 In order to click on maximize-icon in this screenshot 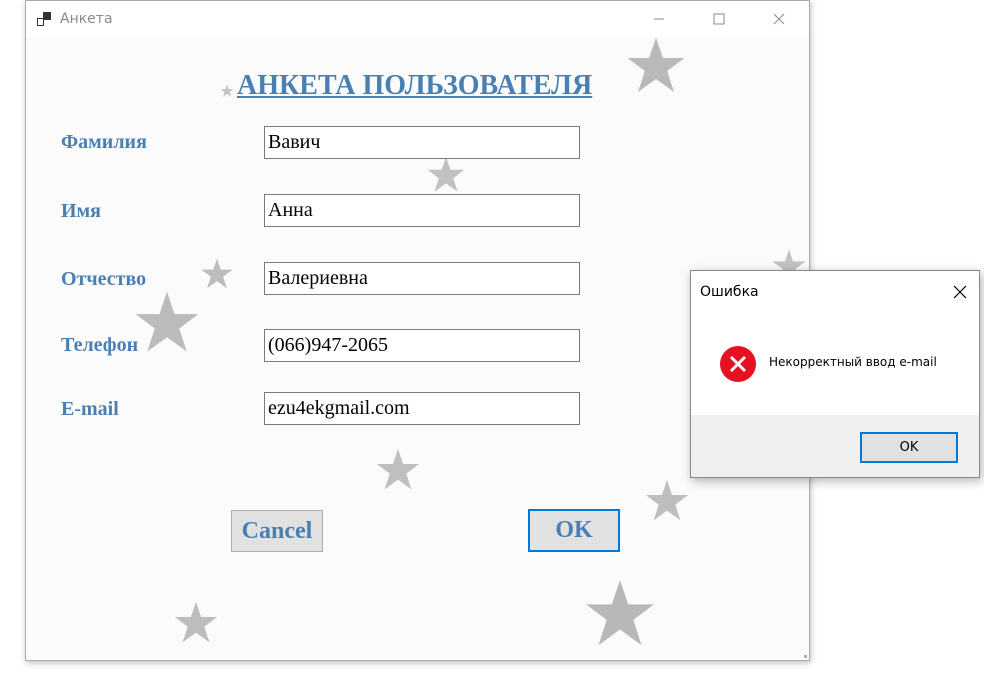, I will do `click(719, 19)`.